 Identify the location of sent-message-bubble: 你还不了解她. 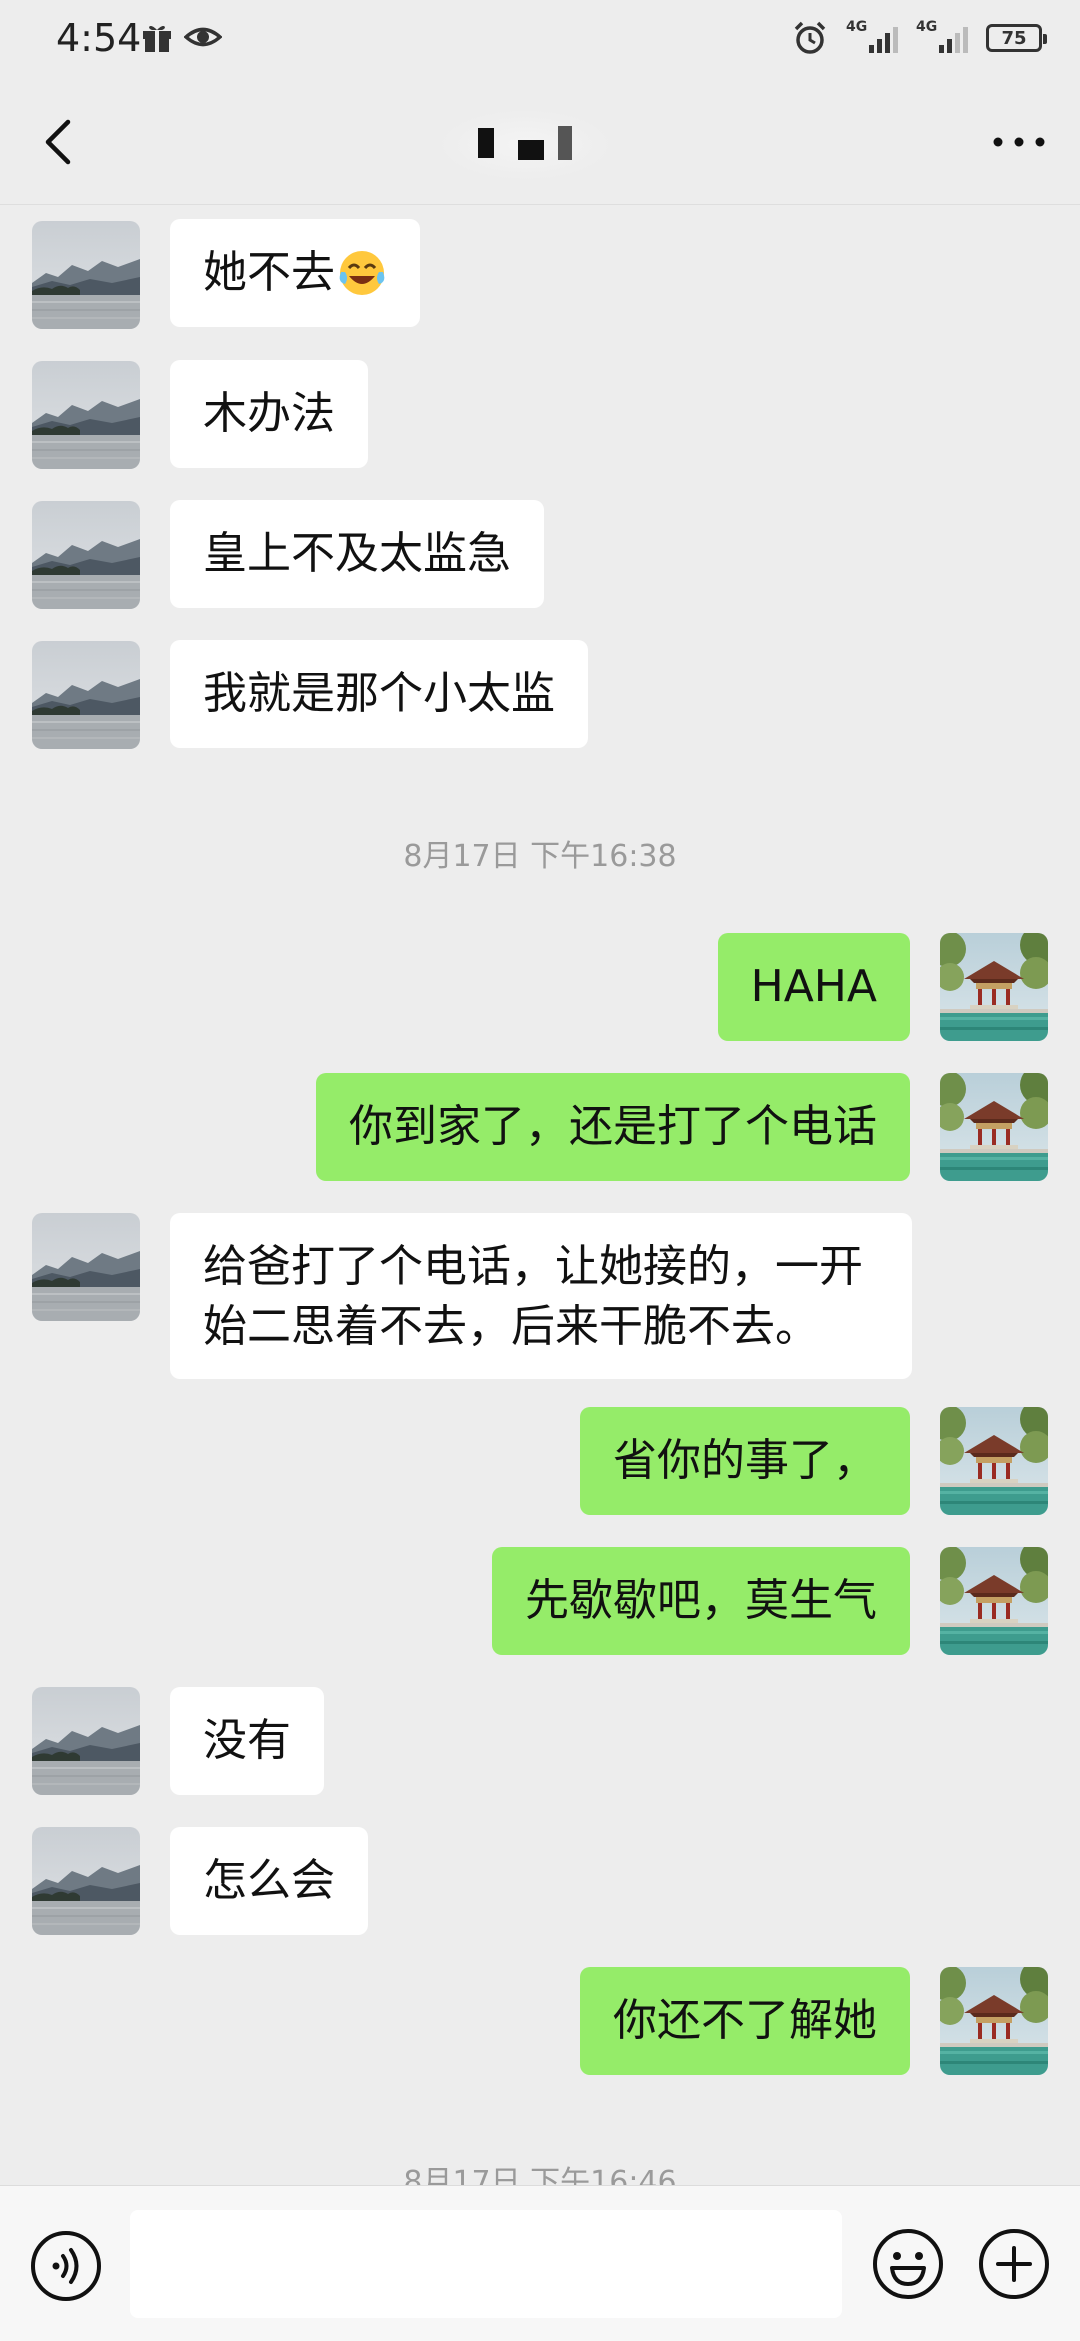
(745, 2021).